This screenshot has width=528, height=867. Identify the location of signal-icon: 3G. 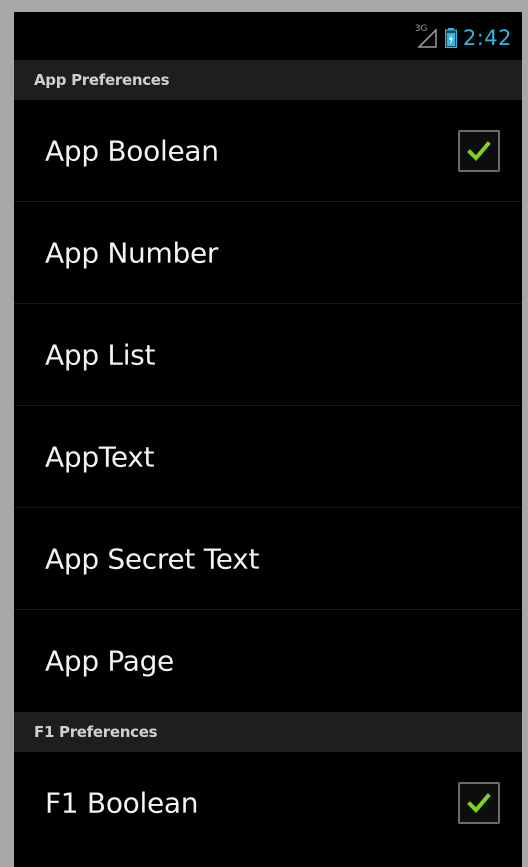
(427, 36).